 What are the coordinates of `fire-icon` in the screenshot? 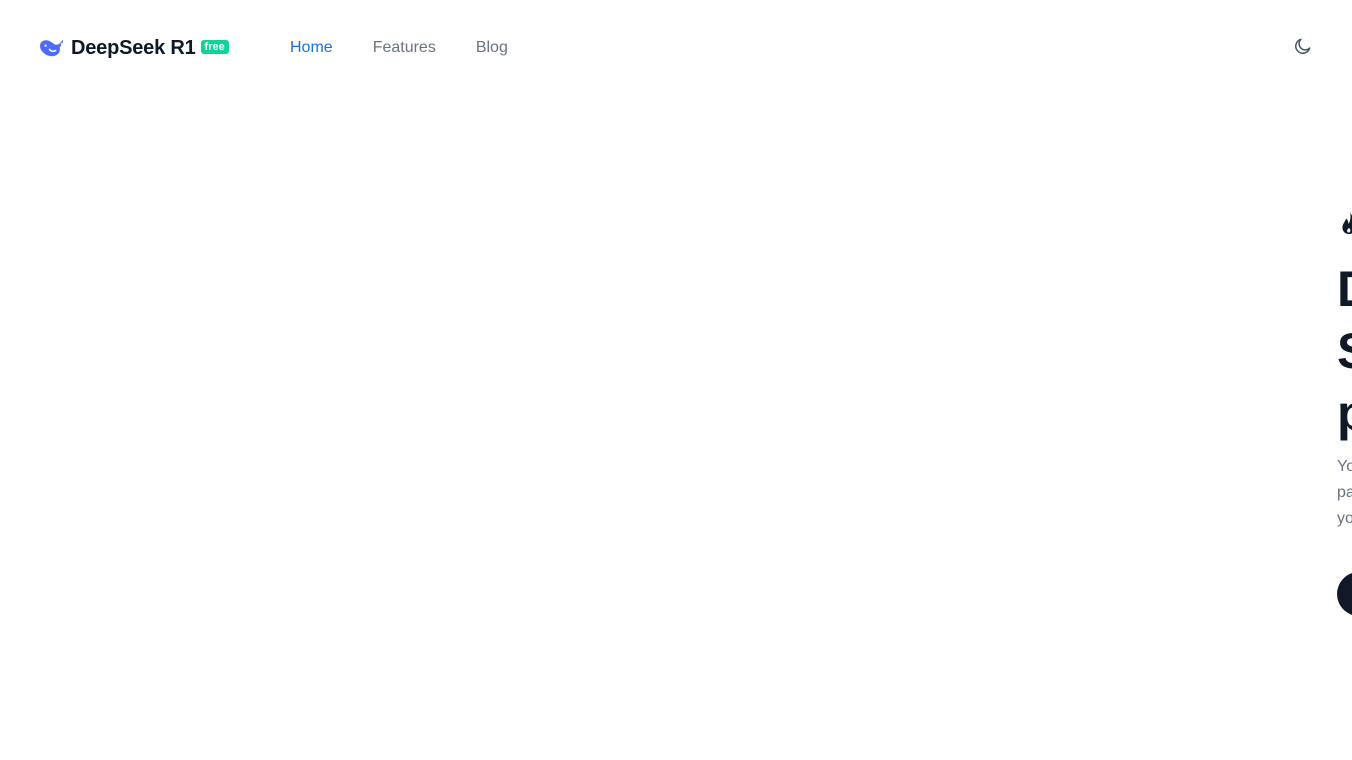 It's located at (1345, 225).